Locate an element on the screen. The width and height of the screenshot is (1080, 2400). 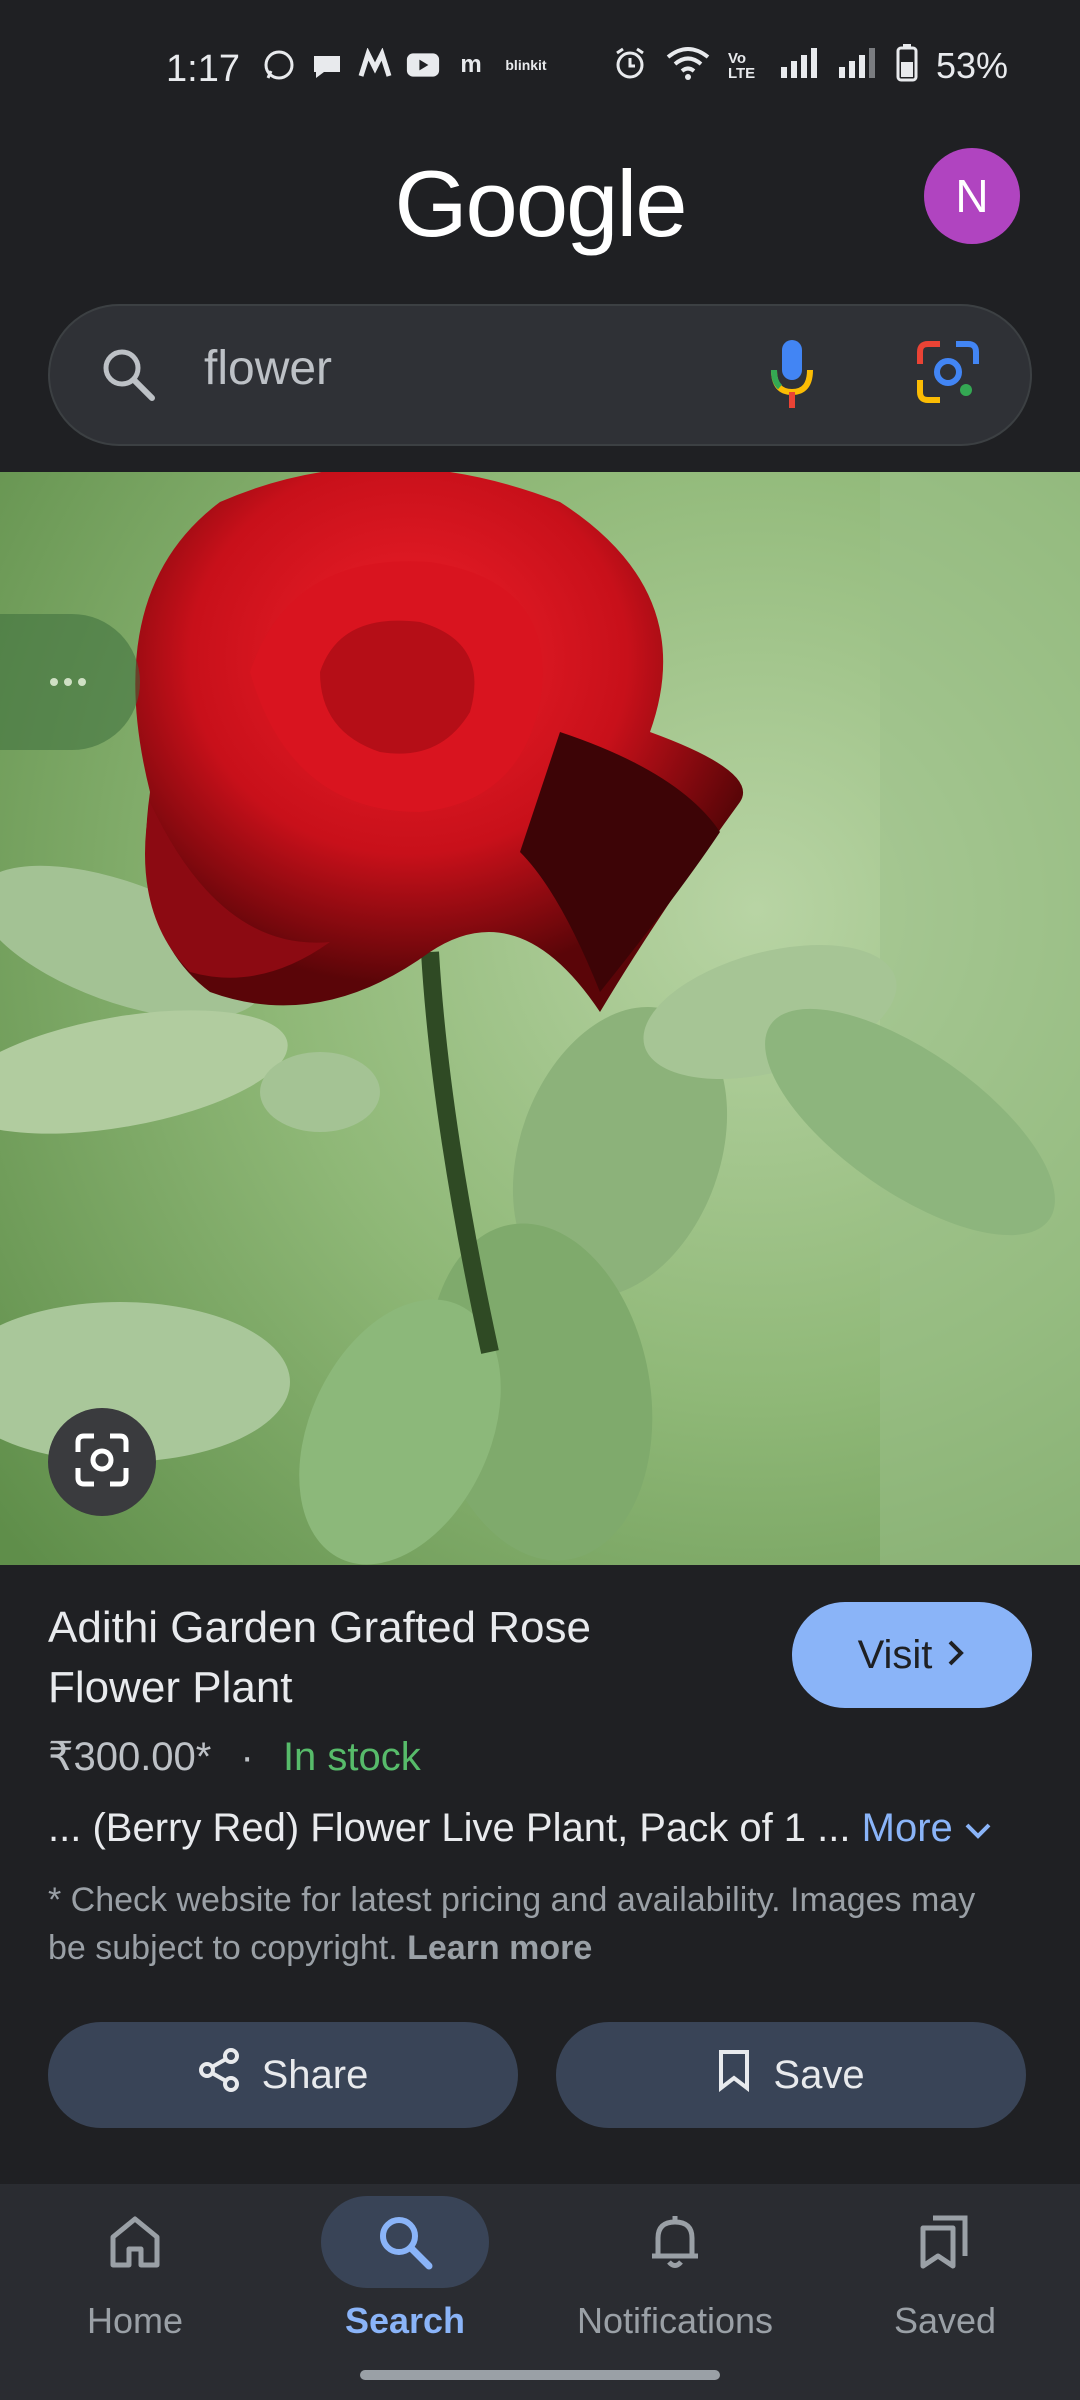
nav-home-label: Home is located at coordinates (135, 2320).